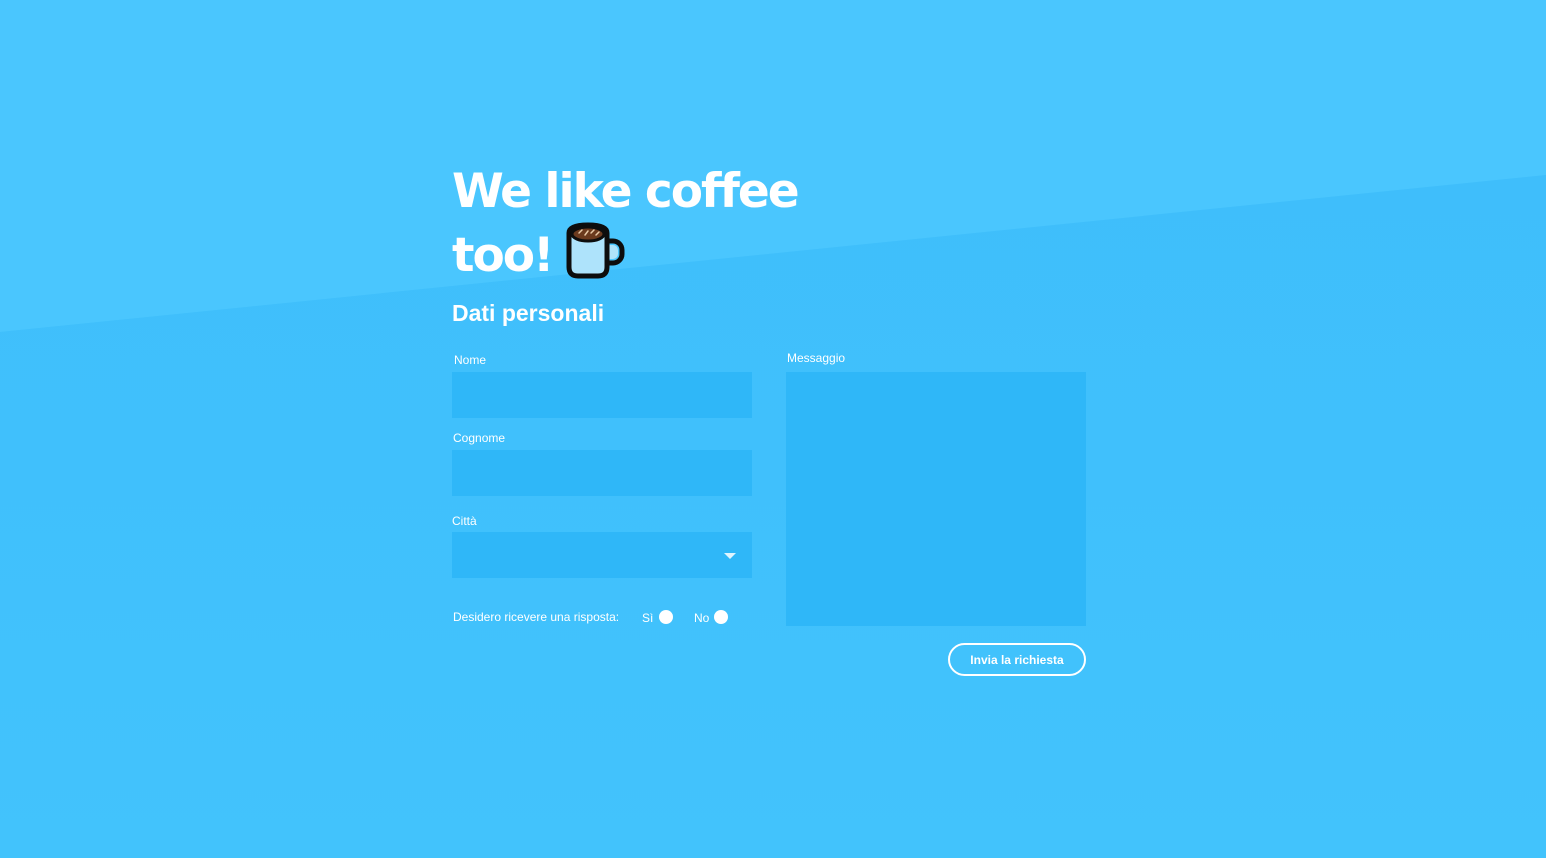 The image size is (1546, 858). I want to click on radio-si, so click(666, 617).